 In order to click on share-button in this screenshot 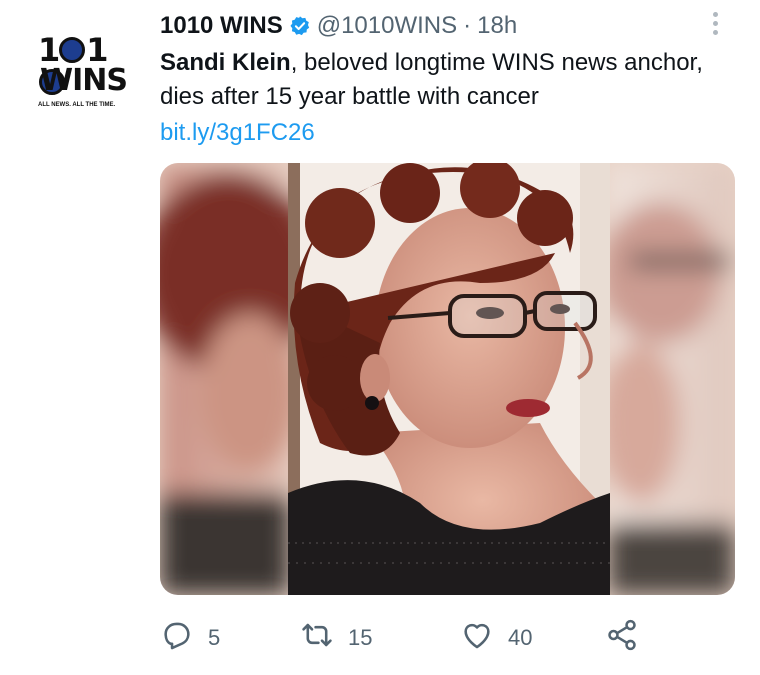, I will do `click(622, 638)`.